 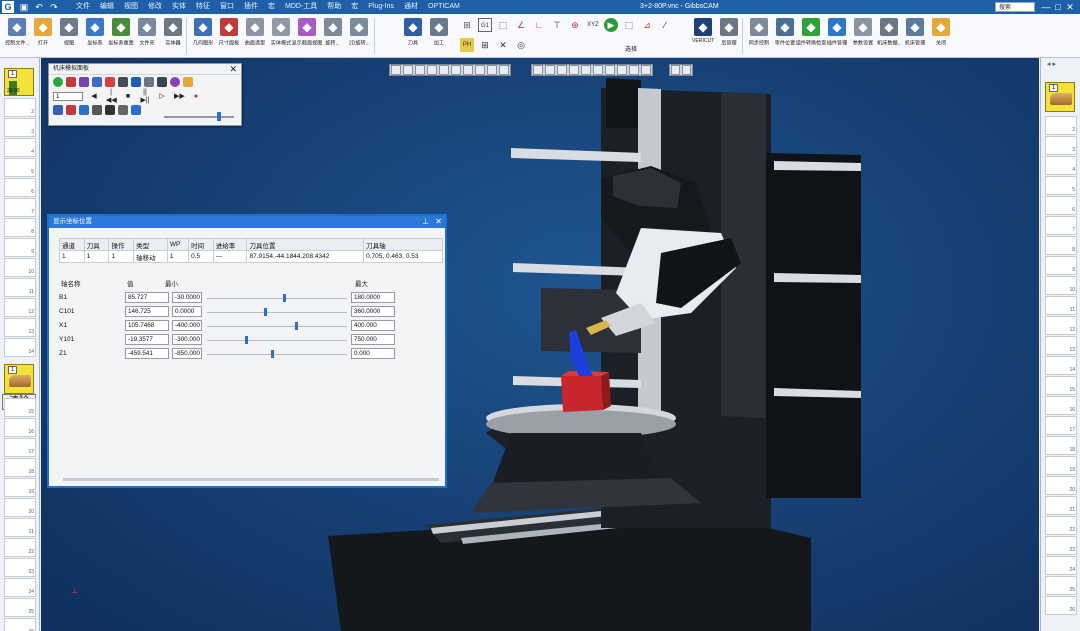 What do you see at coordinates (611, 25) in the screenshot?
I see `play-icon: ▶` at bounding box center [611, 25].